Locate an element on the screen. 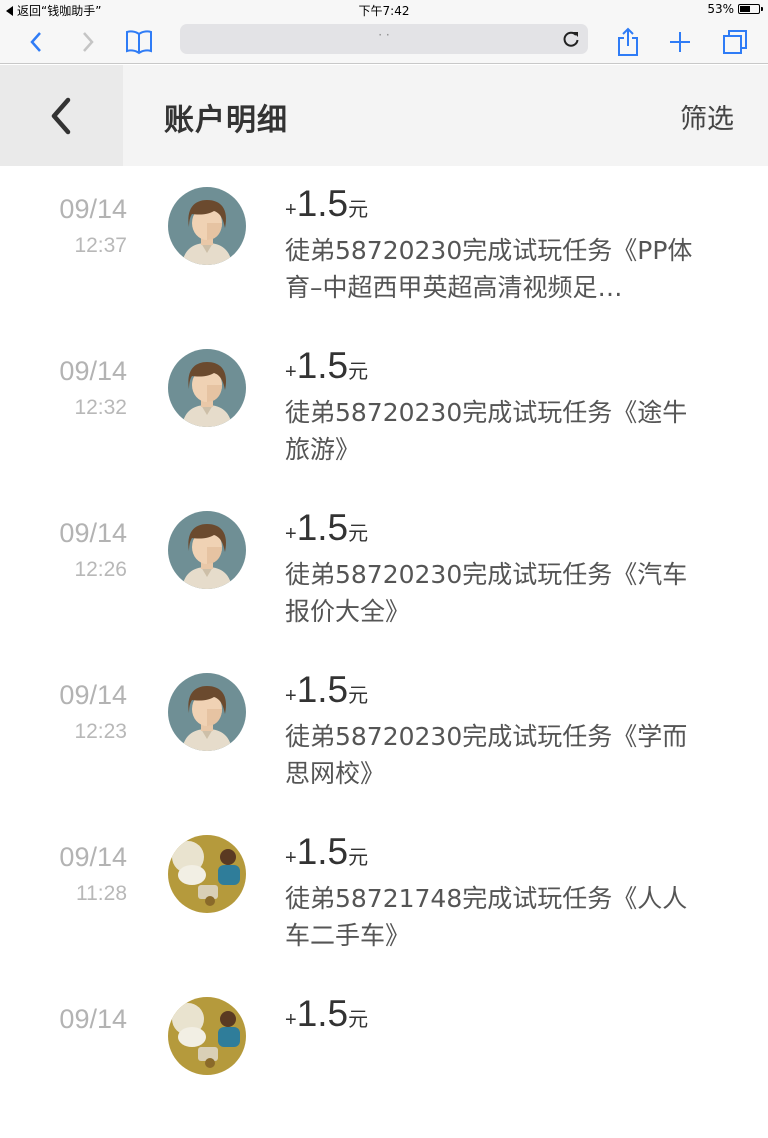 The height and width of the screenshot is (1138, 768). battery-indicator: 53% is located at coordinates (735, 9).